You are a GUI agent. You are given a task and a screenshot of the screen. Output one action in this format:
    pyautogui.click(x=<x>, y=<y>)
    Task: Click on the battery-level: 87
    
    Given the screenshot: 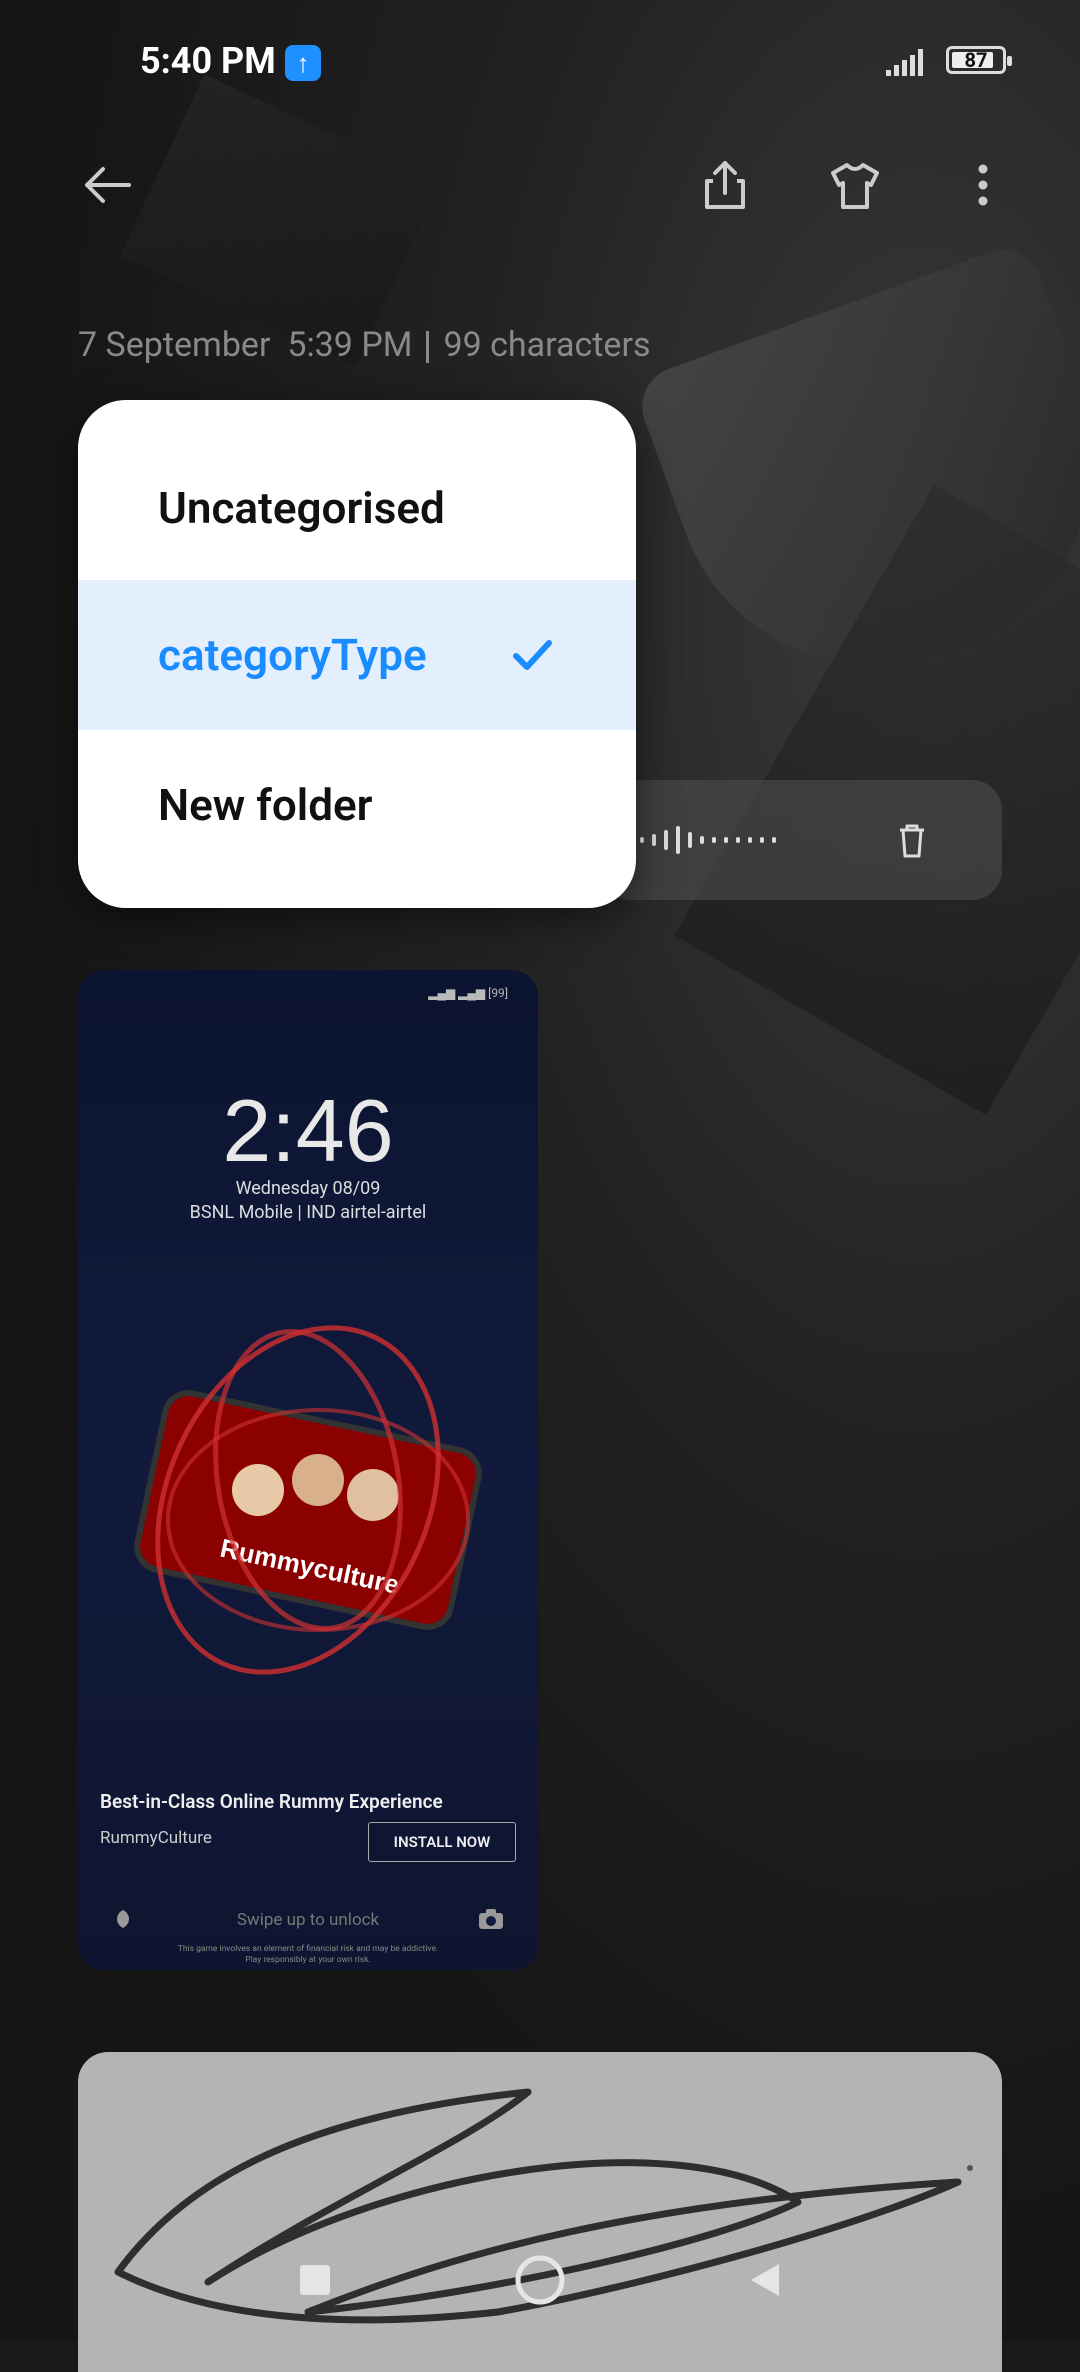 What is the action you would take?
    pyautogui.click(x=976, y=60)
    